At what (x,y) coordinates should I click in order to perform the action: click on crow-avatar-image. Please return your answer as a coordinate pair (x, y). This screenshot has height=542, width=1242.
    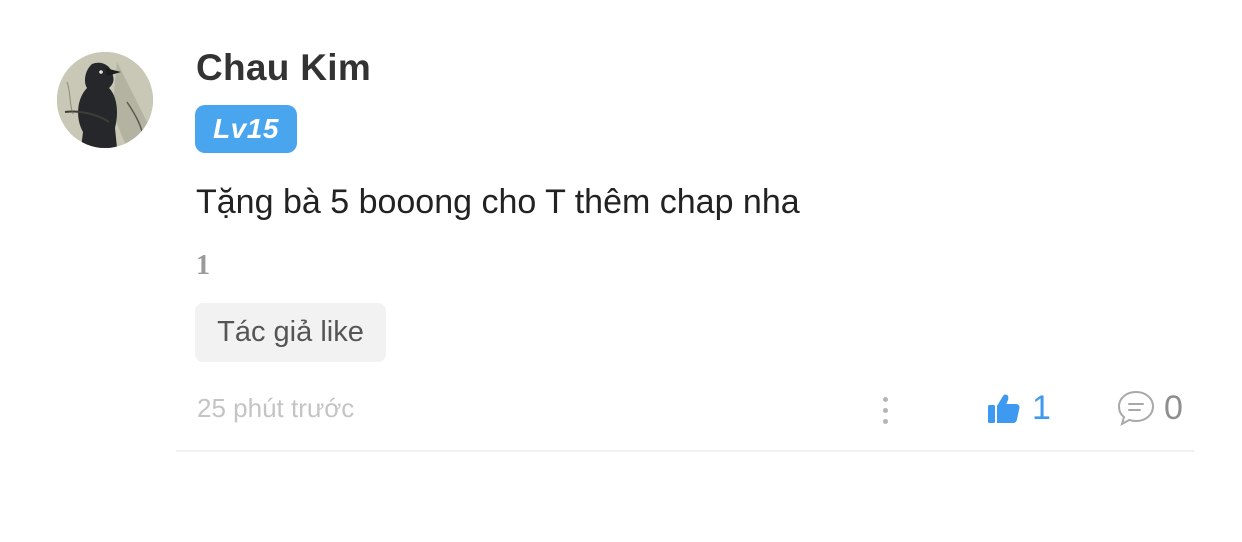
    Looking at the image, I should click on (105, 100).